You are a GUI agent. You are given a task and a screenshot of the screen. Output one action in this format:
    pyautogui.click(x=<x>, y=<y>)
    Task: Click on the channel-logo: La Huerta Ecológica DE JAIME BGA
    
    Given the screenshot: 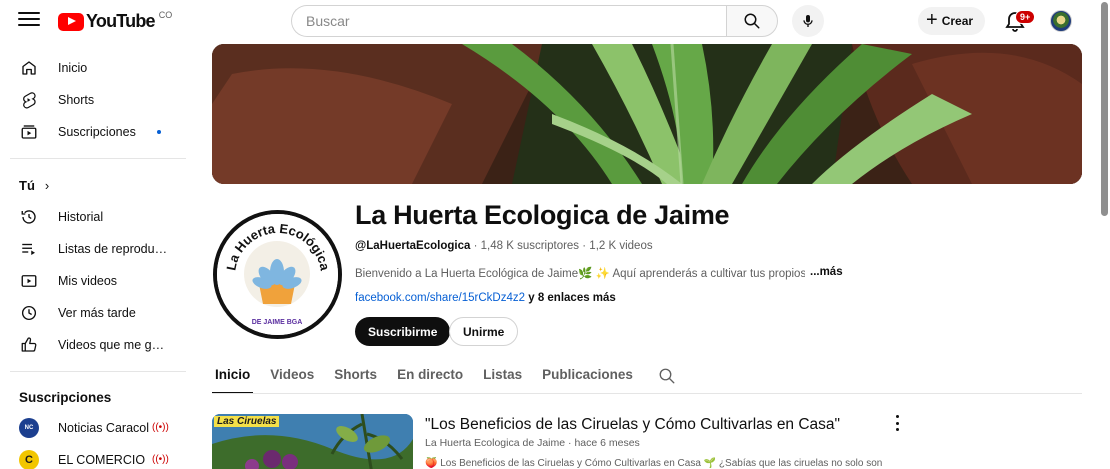 What is the action you would take?
    pyautogui.click(x=277, y=274)
    